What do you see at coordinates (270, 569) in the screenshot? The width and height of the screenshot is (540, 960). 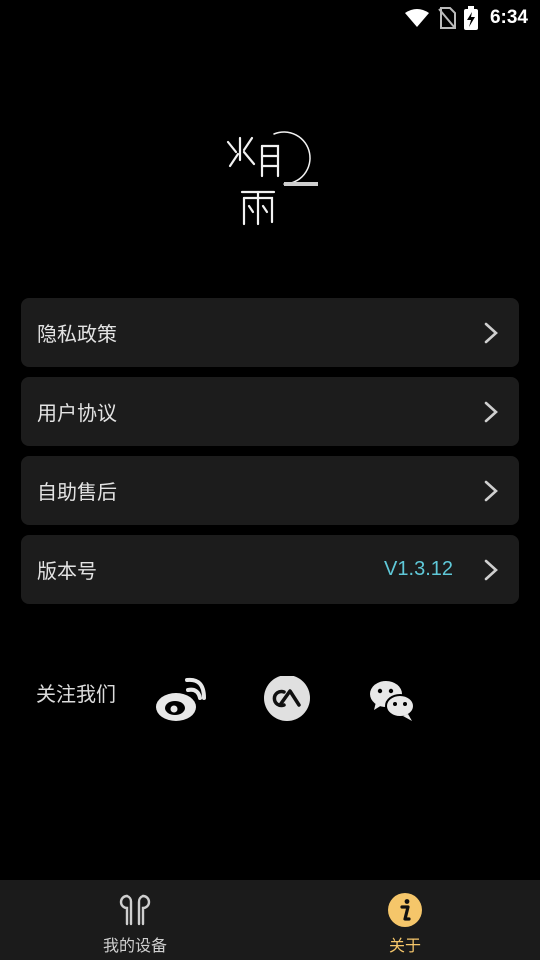 I see `menu-item-version: 版本号 V1.3.12` at bounding box center [270, 569].